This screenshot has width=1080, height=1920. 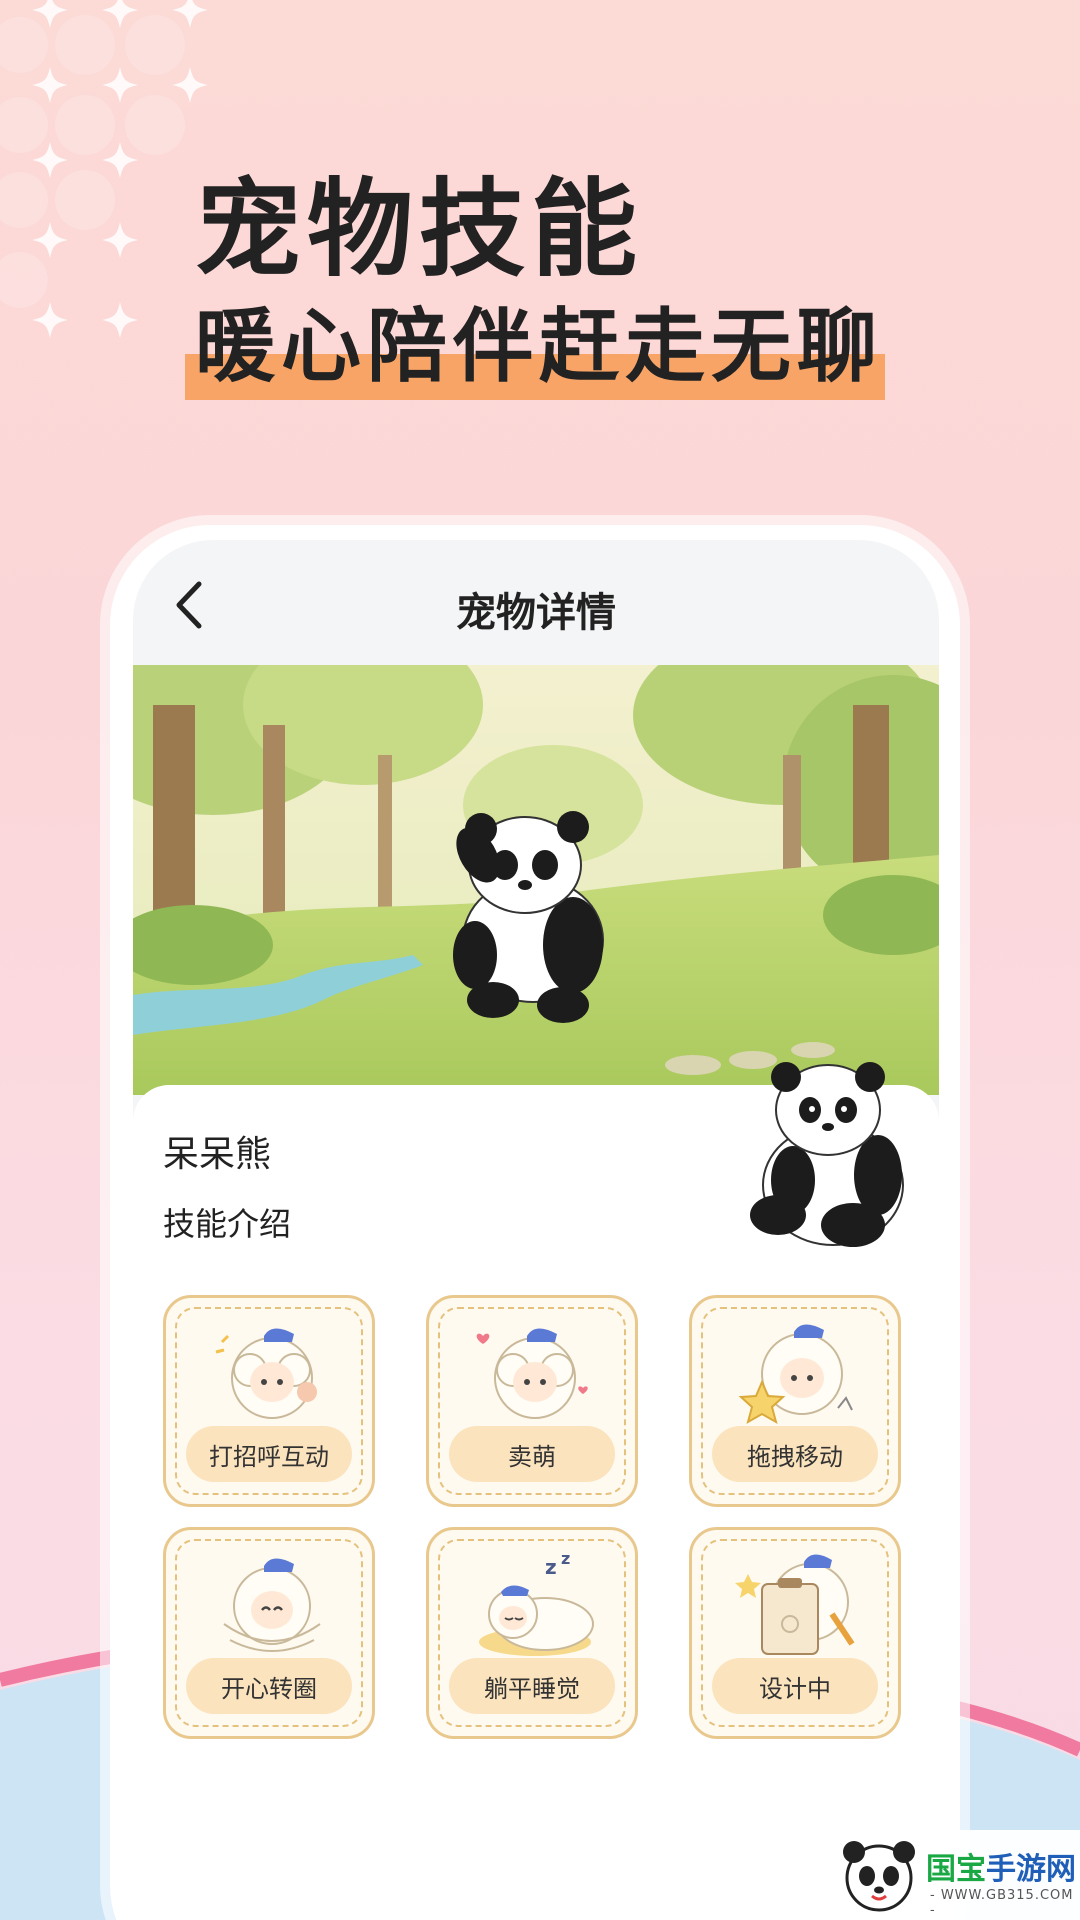 I want to click on promo-headline: 宠物技能 暖心陪伴赶走无聊, so click(x=535, y=284).